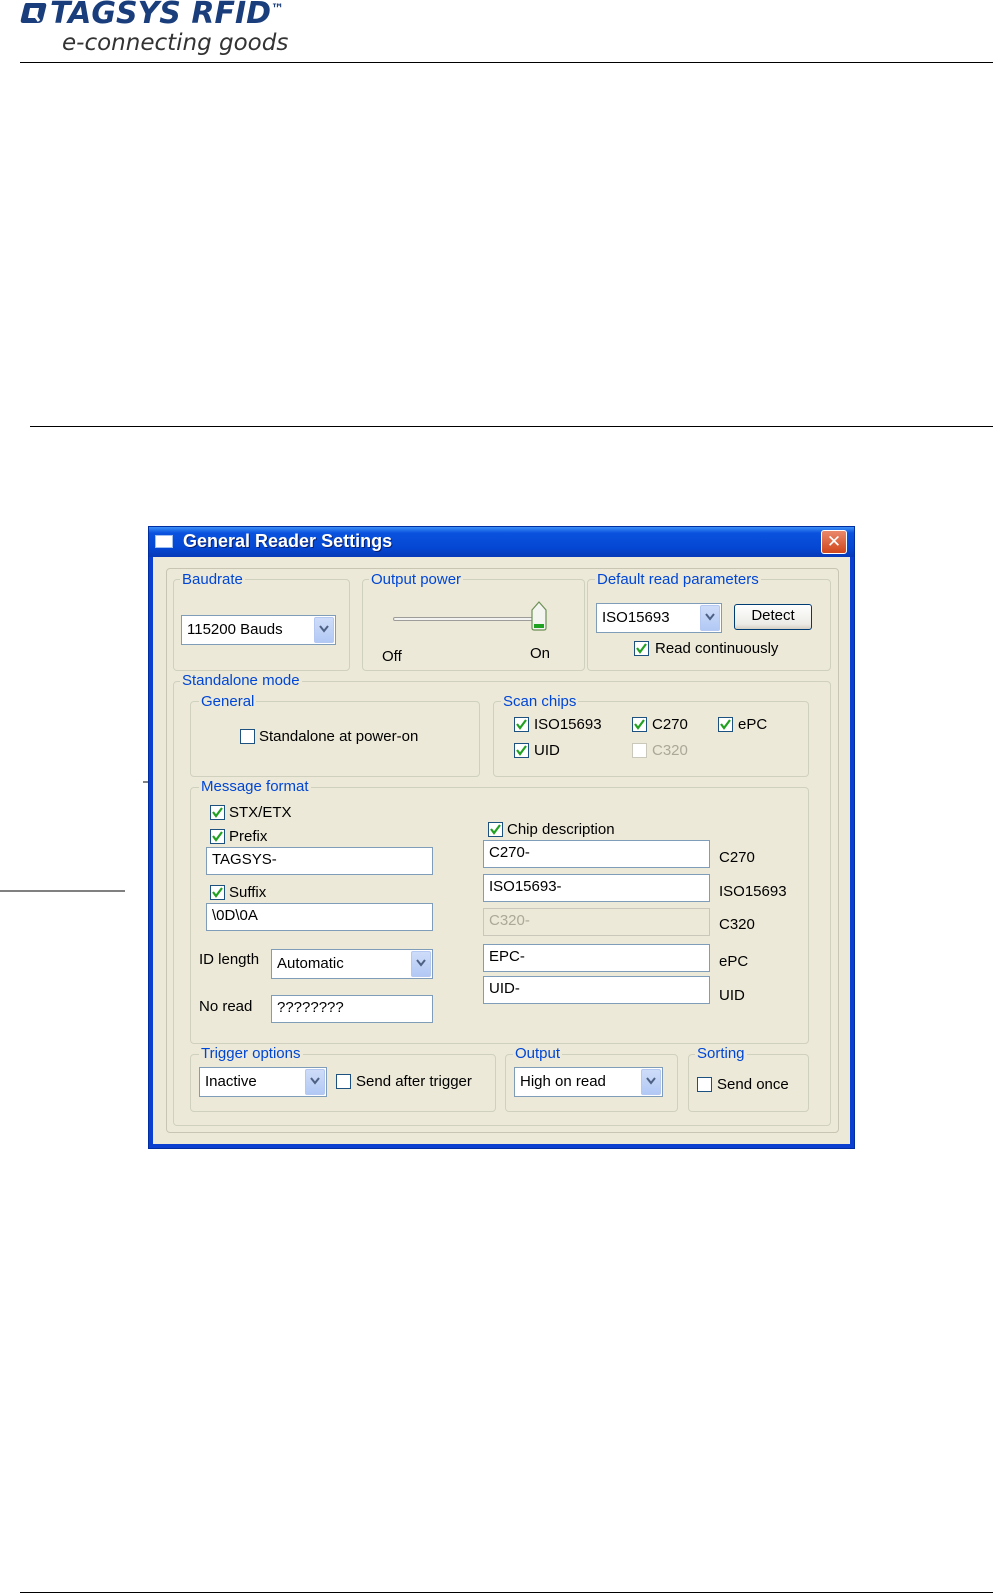 This screenshot has width=993, height=1596. What do you see at coordinates (539, 616) in the screenshot?
I see `output-power-slider-thumb` at bounding box center [539, 616].